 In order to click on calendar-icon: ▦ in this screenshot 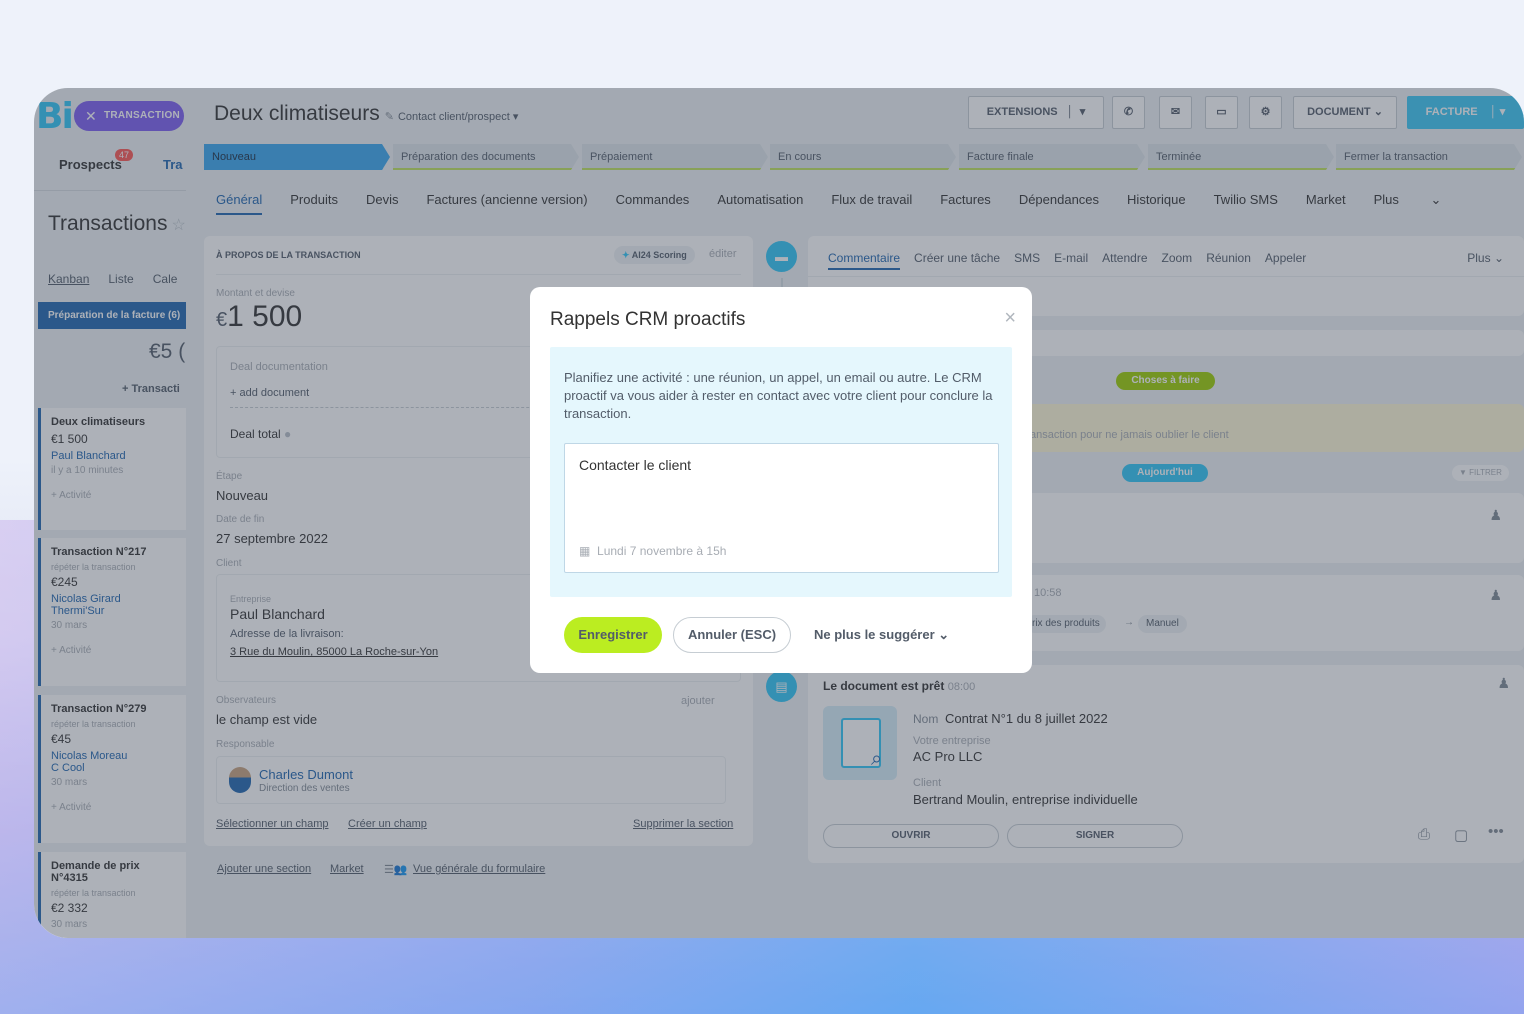, I will do `click(585, 551)`.